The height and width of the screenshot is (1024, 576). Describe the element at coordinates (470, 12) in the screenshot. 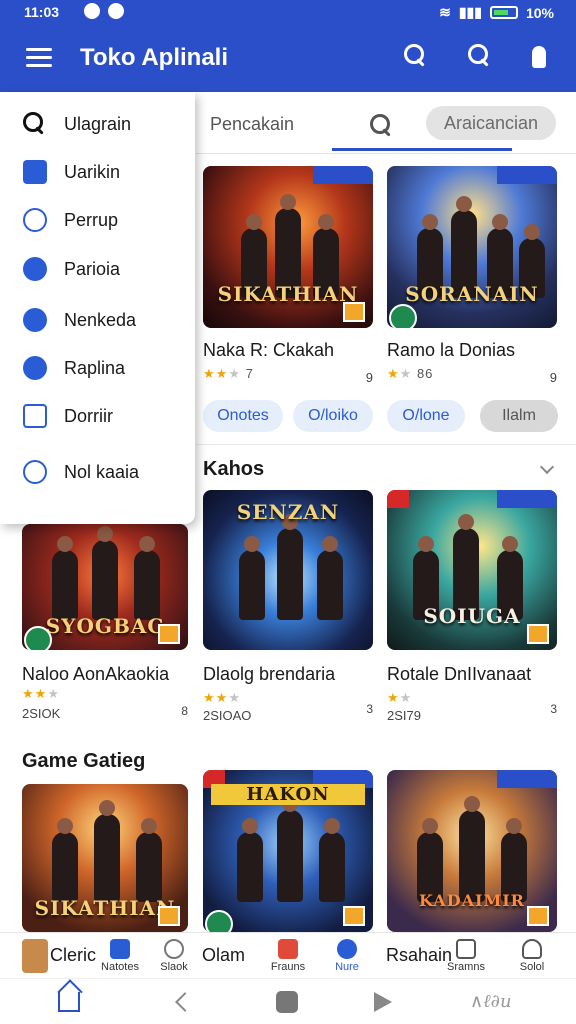

I see `signal-icon: ▮▮▮` at that location.